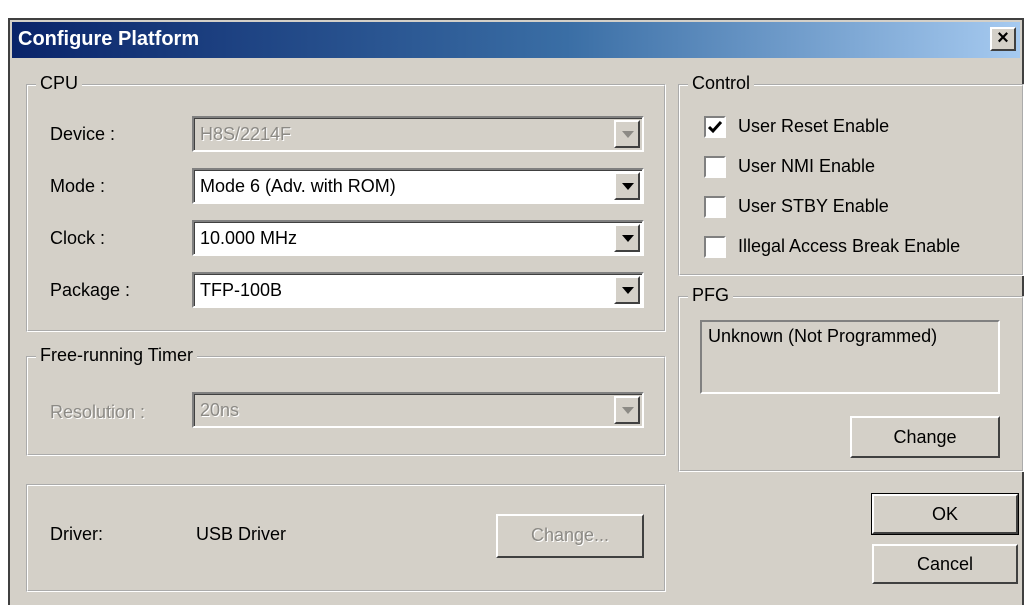 This screenshot has height=605, width=1032. I want to click on mode-label: Mode :, so click(78, 186).